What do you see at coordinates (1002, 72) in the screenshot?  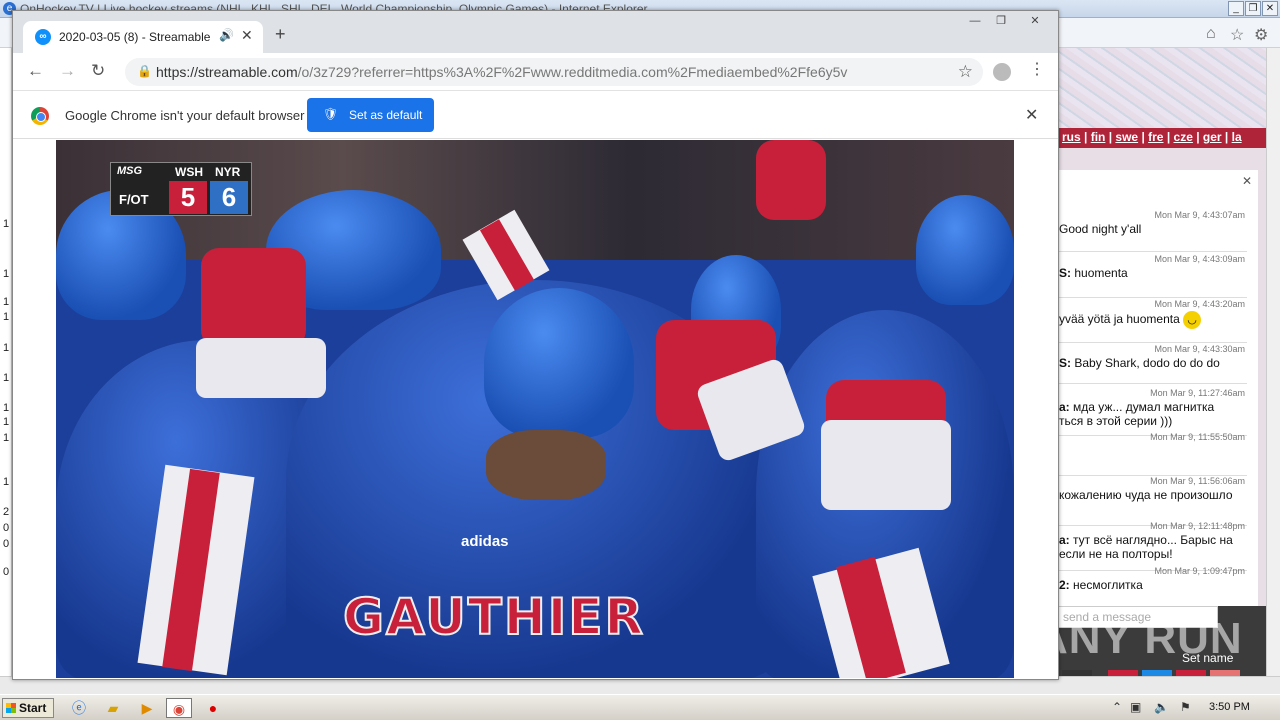 I see `profile-avatar-icon` at bounding box center [1002, 72].